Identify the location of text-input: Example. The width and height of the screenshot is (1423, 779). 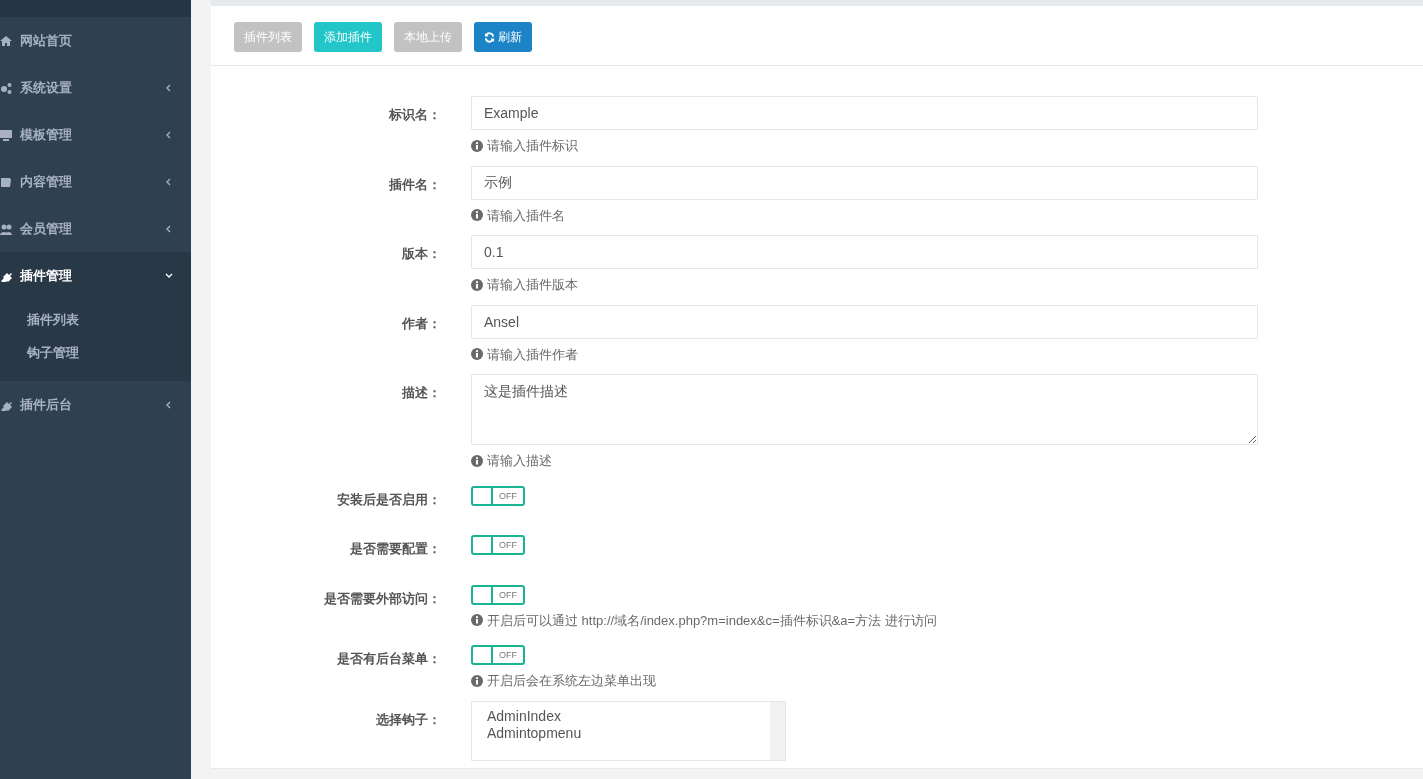
(864, 113).